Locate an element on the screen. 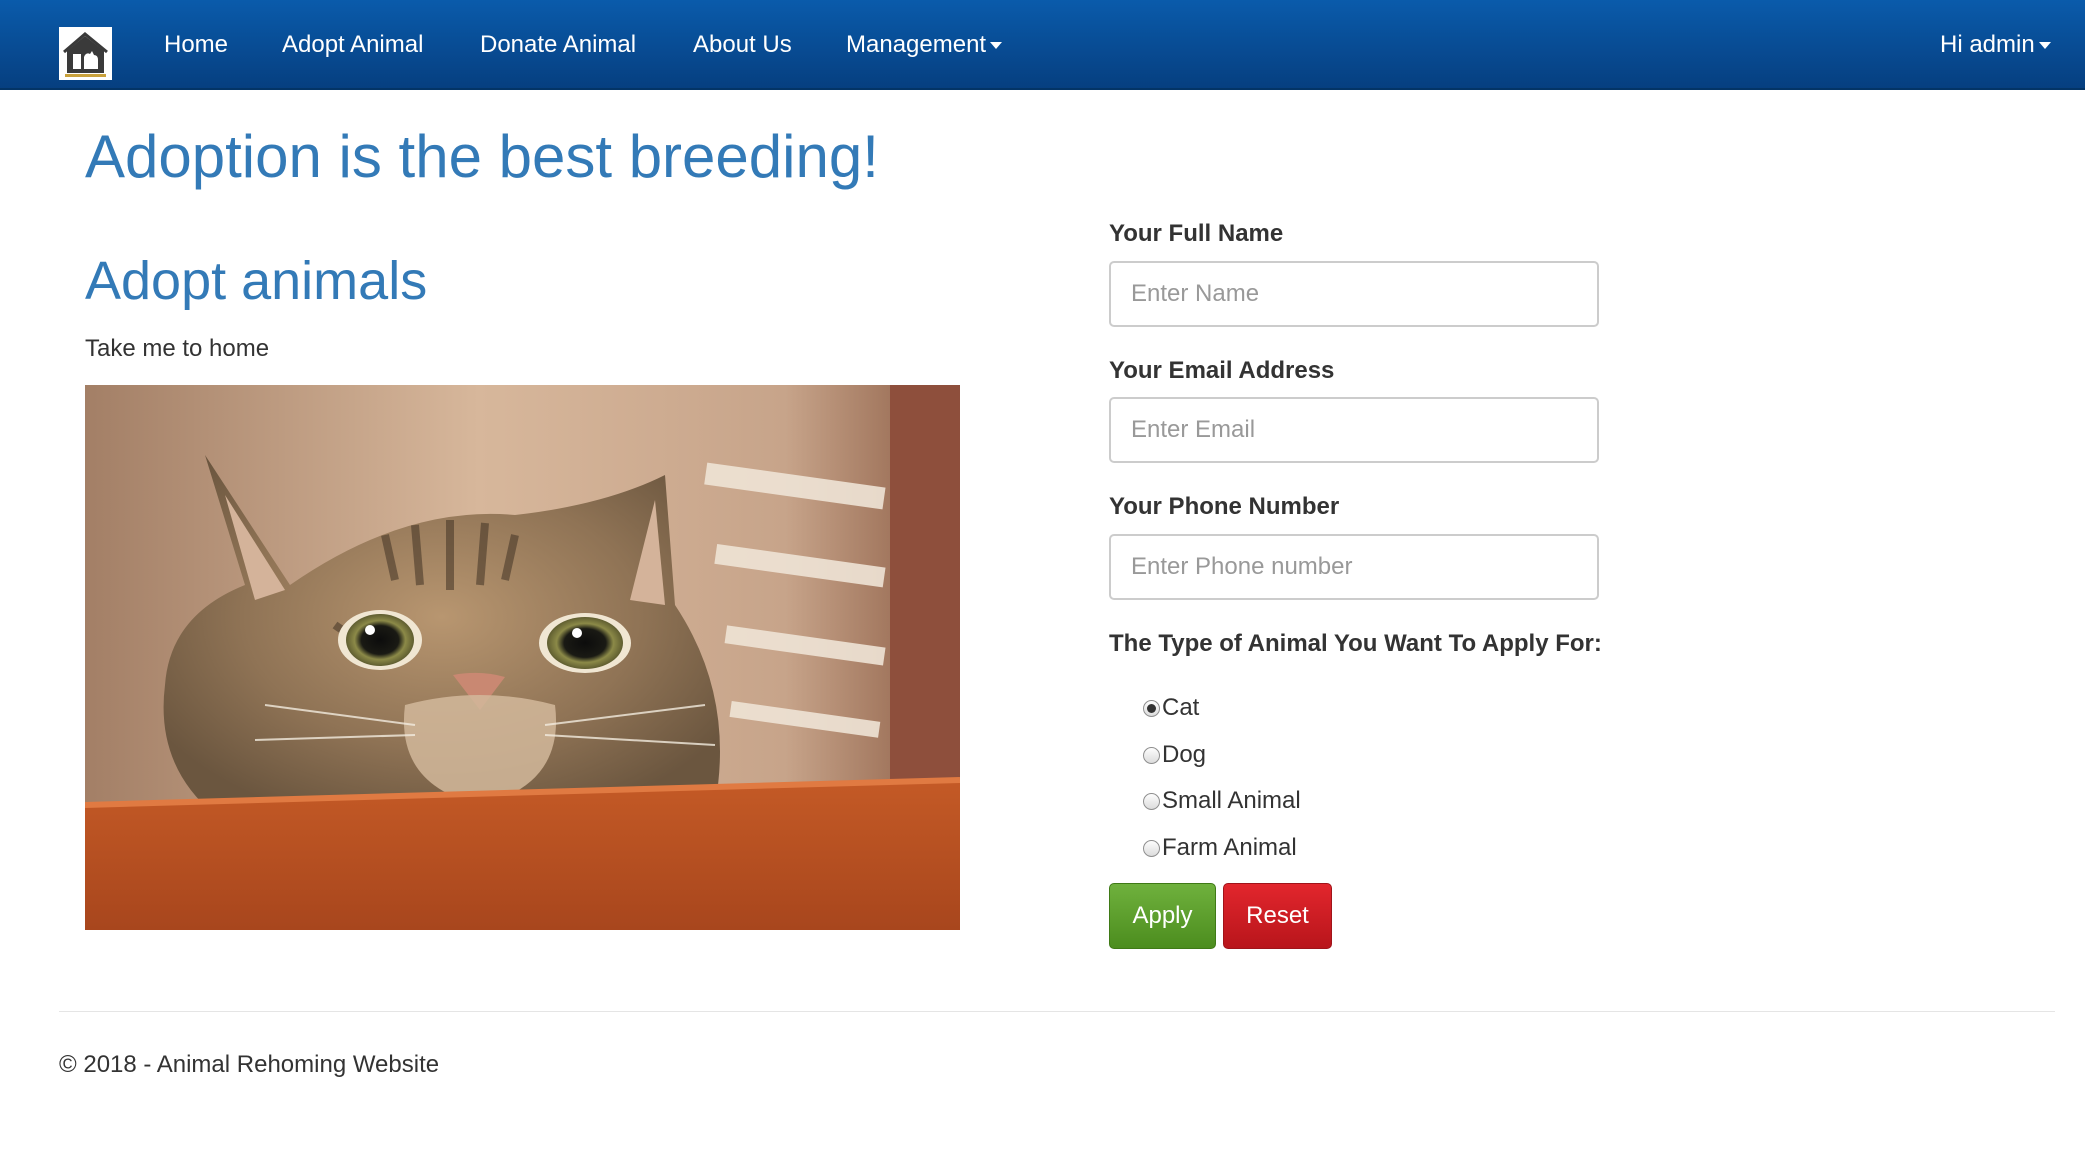 This screenshot has height=1152, width=2085. user-menu-label: Hi admin is located at coordinates (1987, 44).